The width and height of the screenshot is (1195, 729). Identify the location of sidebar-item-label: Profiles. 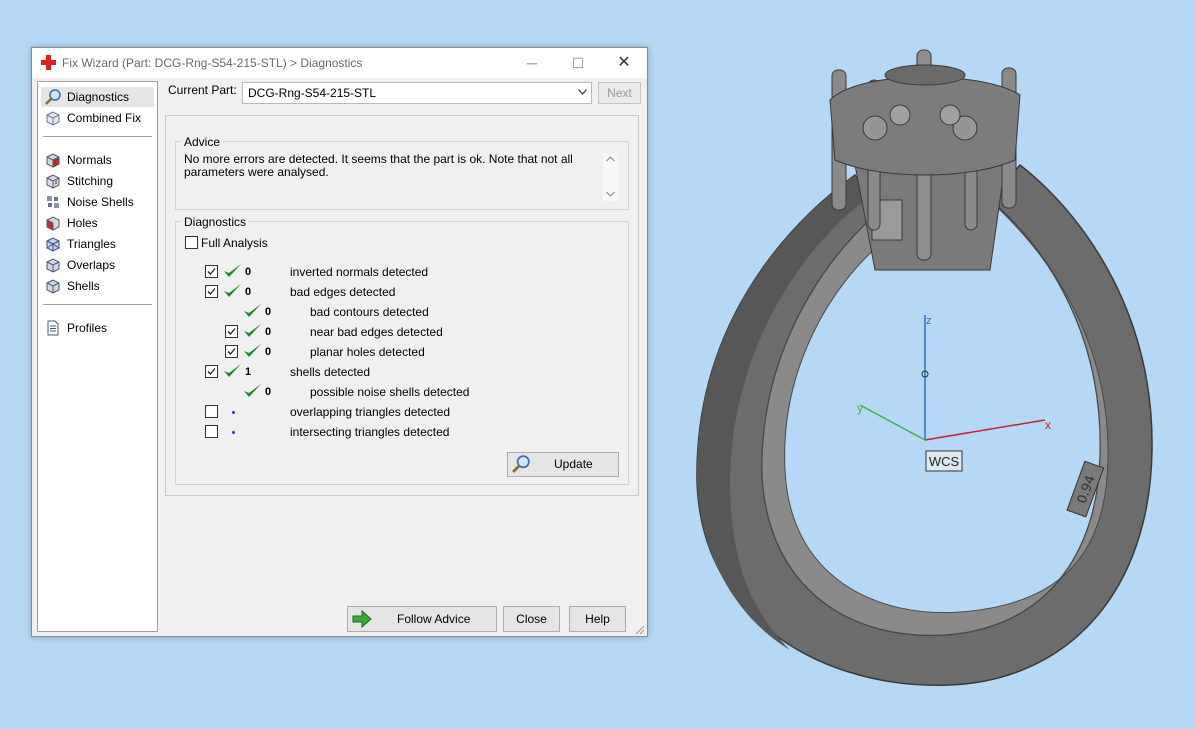
(87, 328).